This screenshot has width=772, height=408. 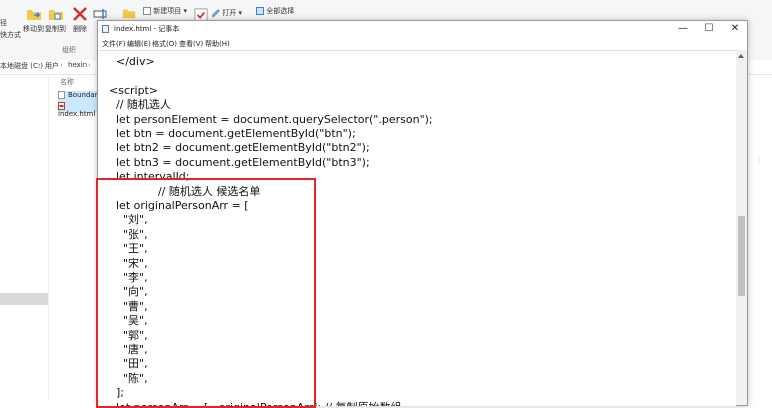 What do you see at coordinates (33, 29) in the screenshot?
I see `move-to-label: 移动到` at bounding box center [33, 29].